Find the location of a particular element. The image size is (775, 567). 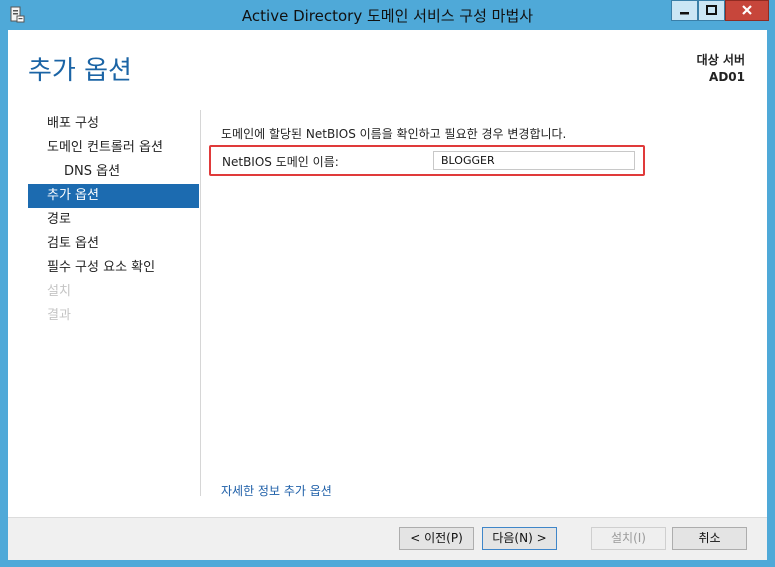

title-bar: Active Directory 도메인 서비스 구성 마법사 is located at coordinates (387, 15).